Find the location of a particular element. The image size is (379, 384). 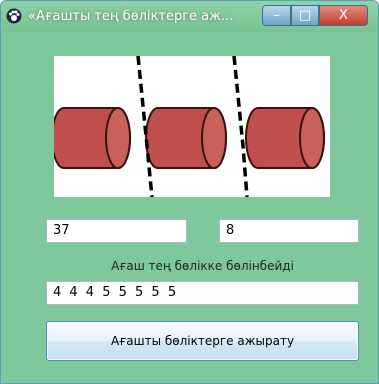

result-field: 4 4 4 5 5 5 5 5 is located at coordinates (202, 293).